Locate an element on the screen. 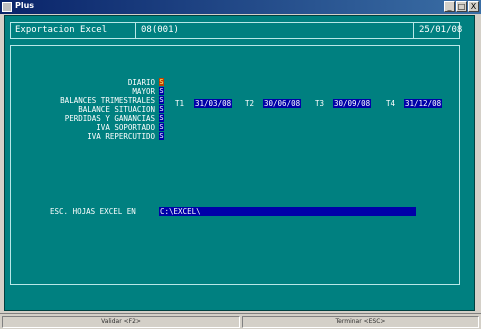 The image size is (481, 329). screen-header: Exportacion Excel 08(001) 25/01/08 is located at coordinates (236, 30).